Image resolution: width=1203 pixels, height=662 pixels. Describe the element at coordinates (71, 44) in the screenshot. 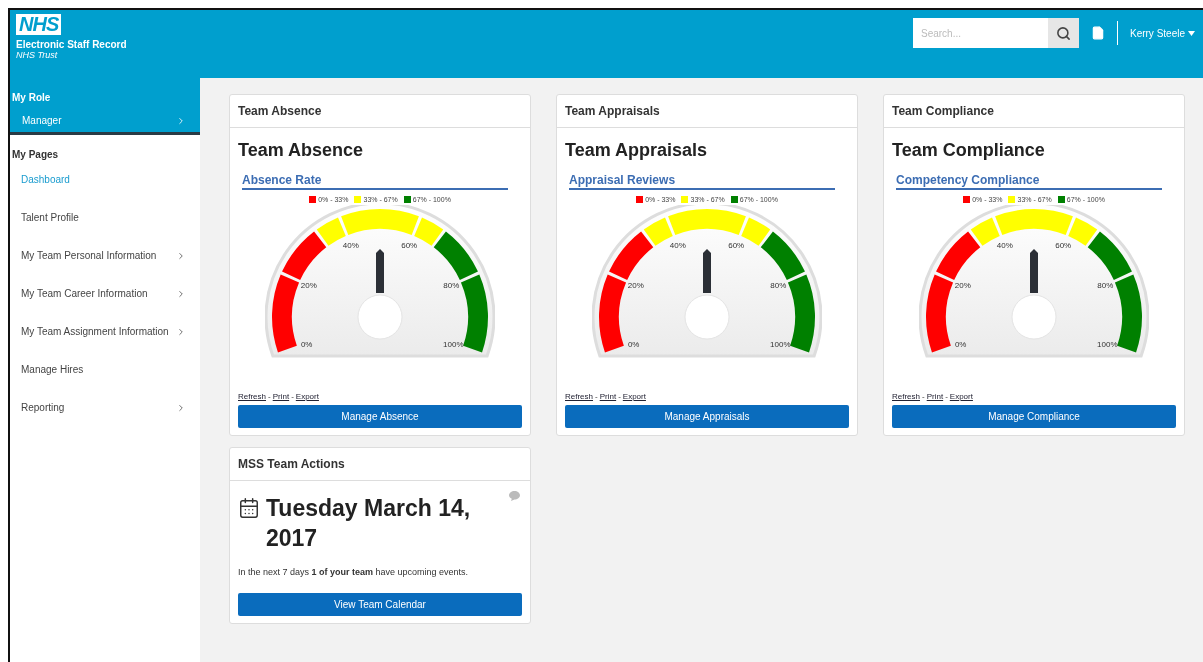

I see `app-name: Electronic Staff Record` at that location.